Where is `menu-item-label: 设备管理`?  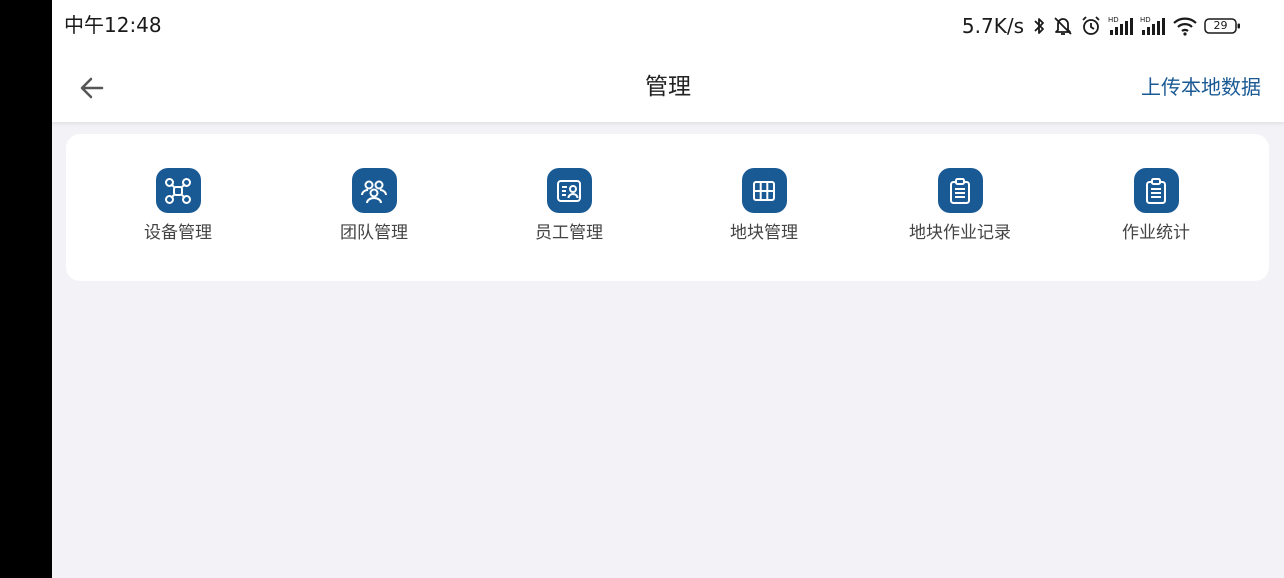 menu-item-label: 设备管理 is located at coordinates (178, 233).